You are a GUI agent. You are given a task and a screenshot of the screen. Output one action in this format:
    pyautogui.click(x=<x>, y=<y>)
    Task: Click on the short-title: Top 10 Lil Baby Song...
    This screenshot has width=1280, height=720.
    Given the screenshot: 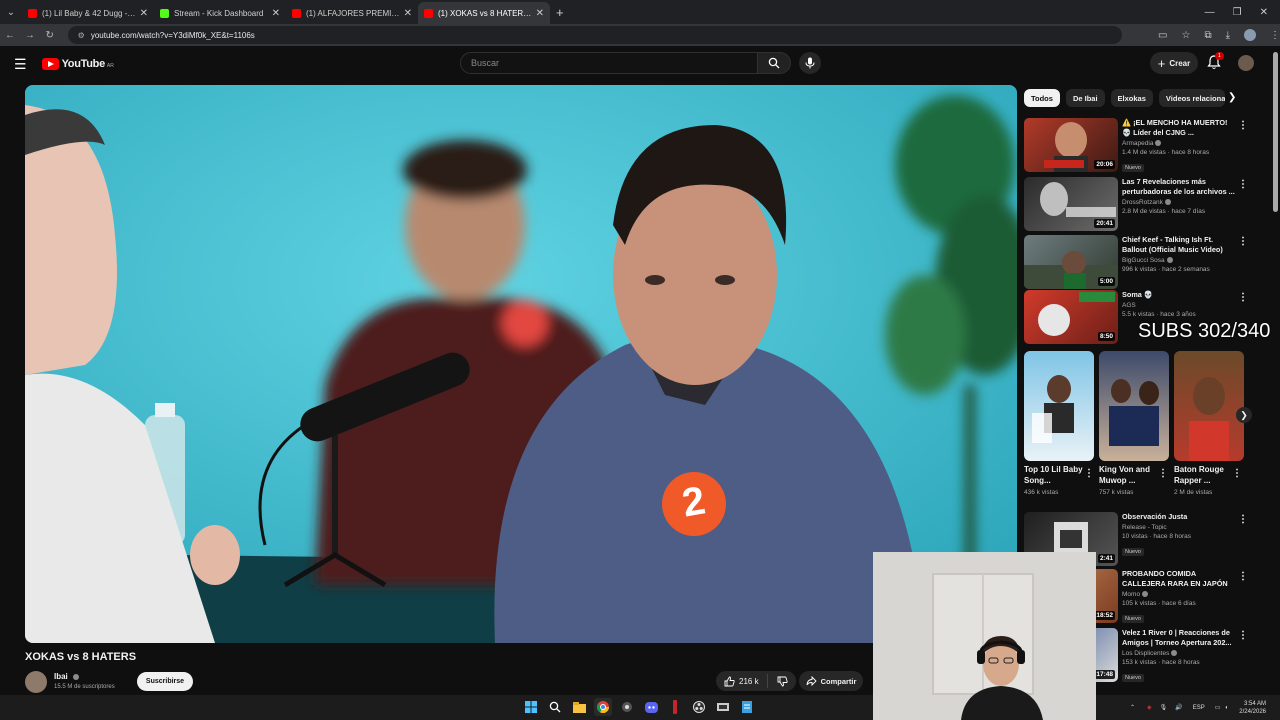 What is the action you would take?
    pyautogui.click(x=1054, y=475)
    